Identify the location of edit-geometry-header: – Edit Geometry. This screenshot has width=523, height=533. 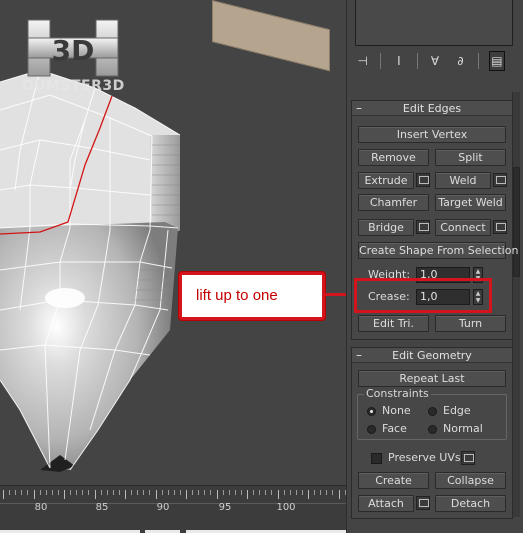
(432, 355).